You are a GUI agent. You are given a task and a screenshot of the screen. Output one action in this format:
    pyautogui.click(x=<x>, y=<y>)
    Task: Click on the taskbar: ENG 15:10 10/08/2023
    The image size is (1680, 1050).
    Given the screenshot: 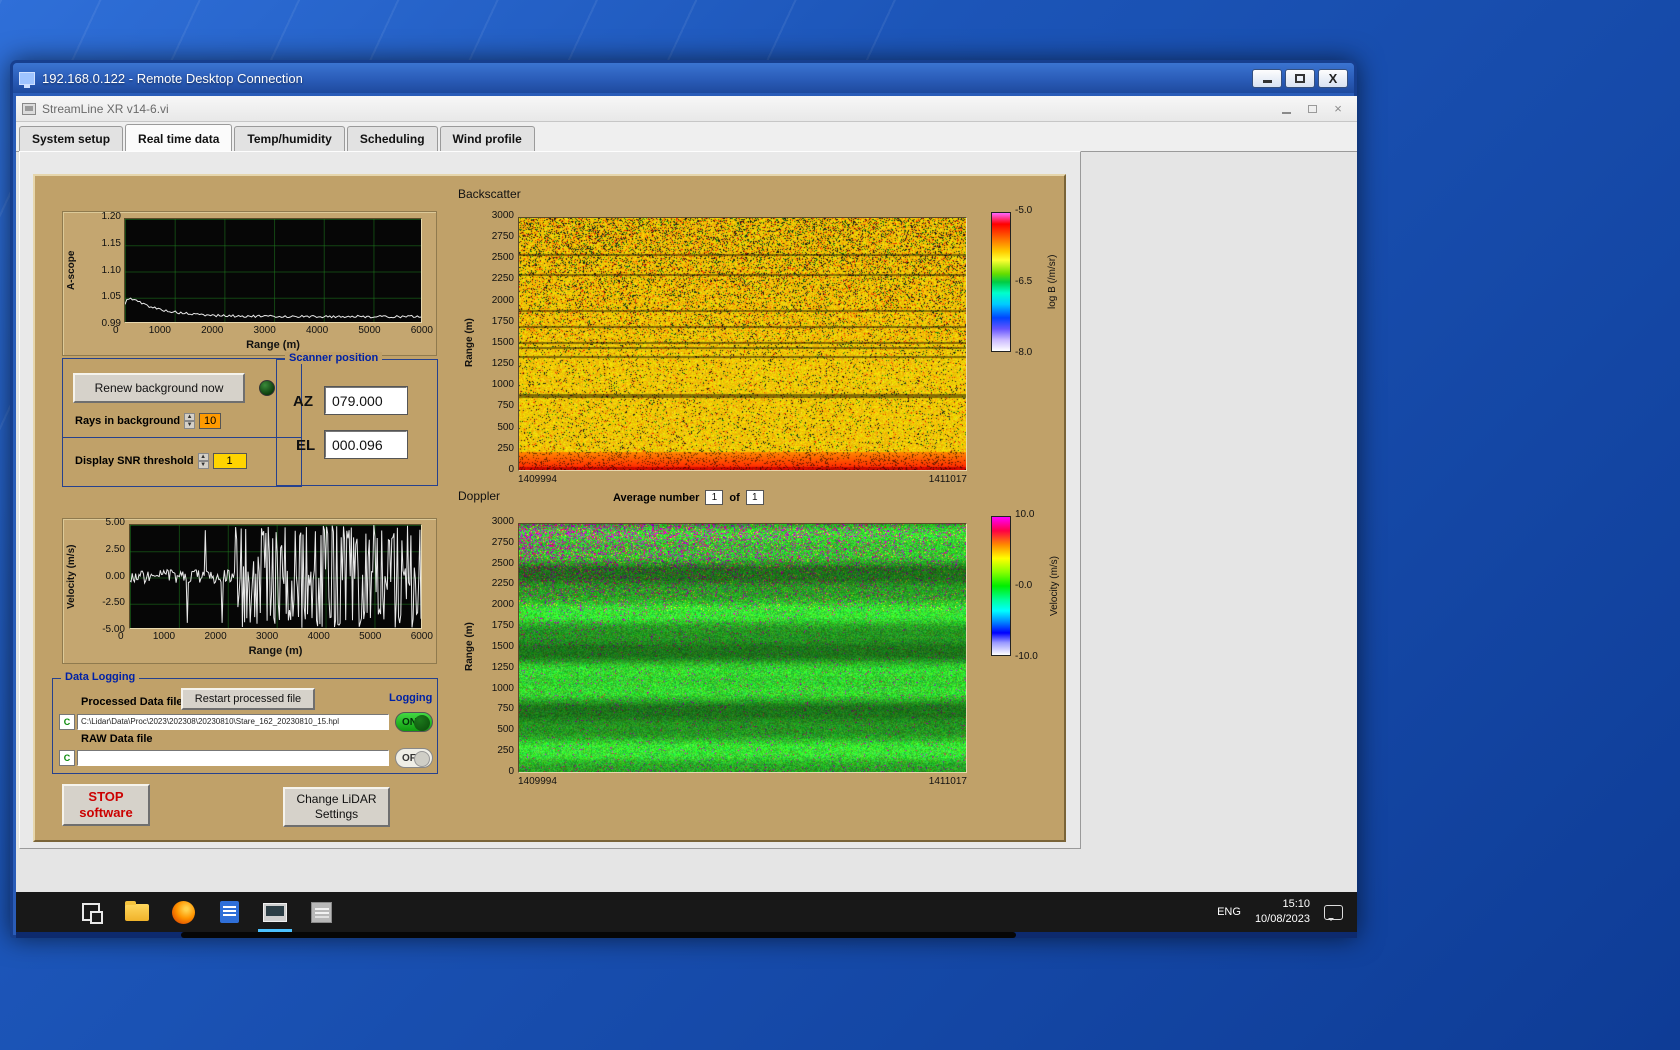 What is the action you would take?
    pyautogui.click(x=686, y=912)
    